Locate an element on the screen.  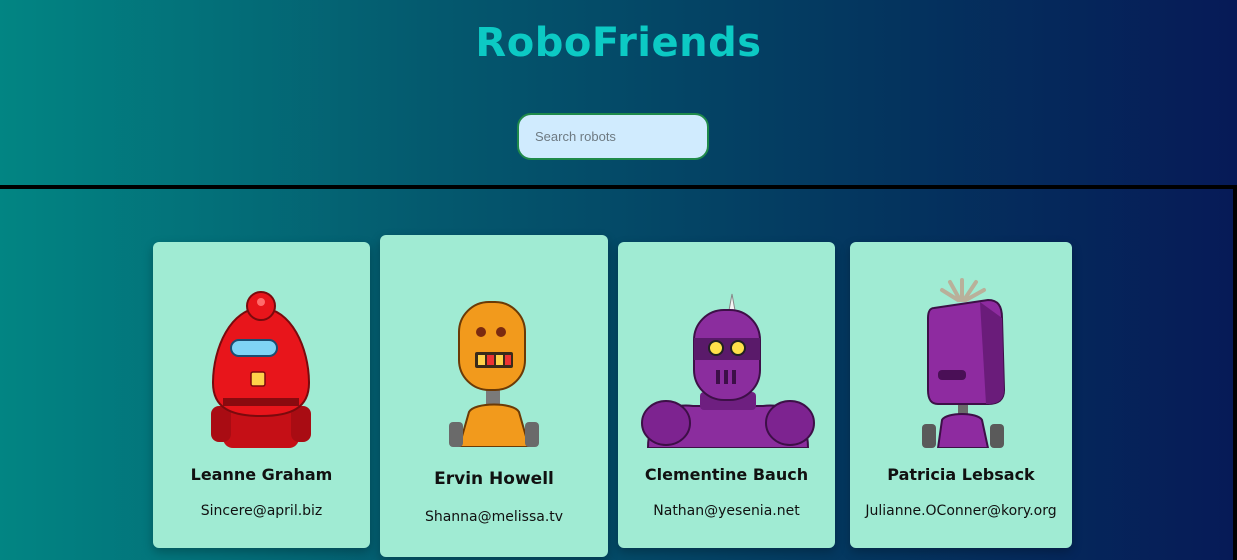
robot-card: Clementine Bauch Nathan@yesenia.net is located at coordinates (726, 395).